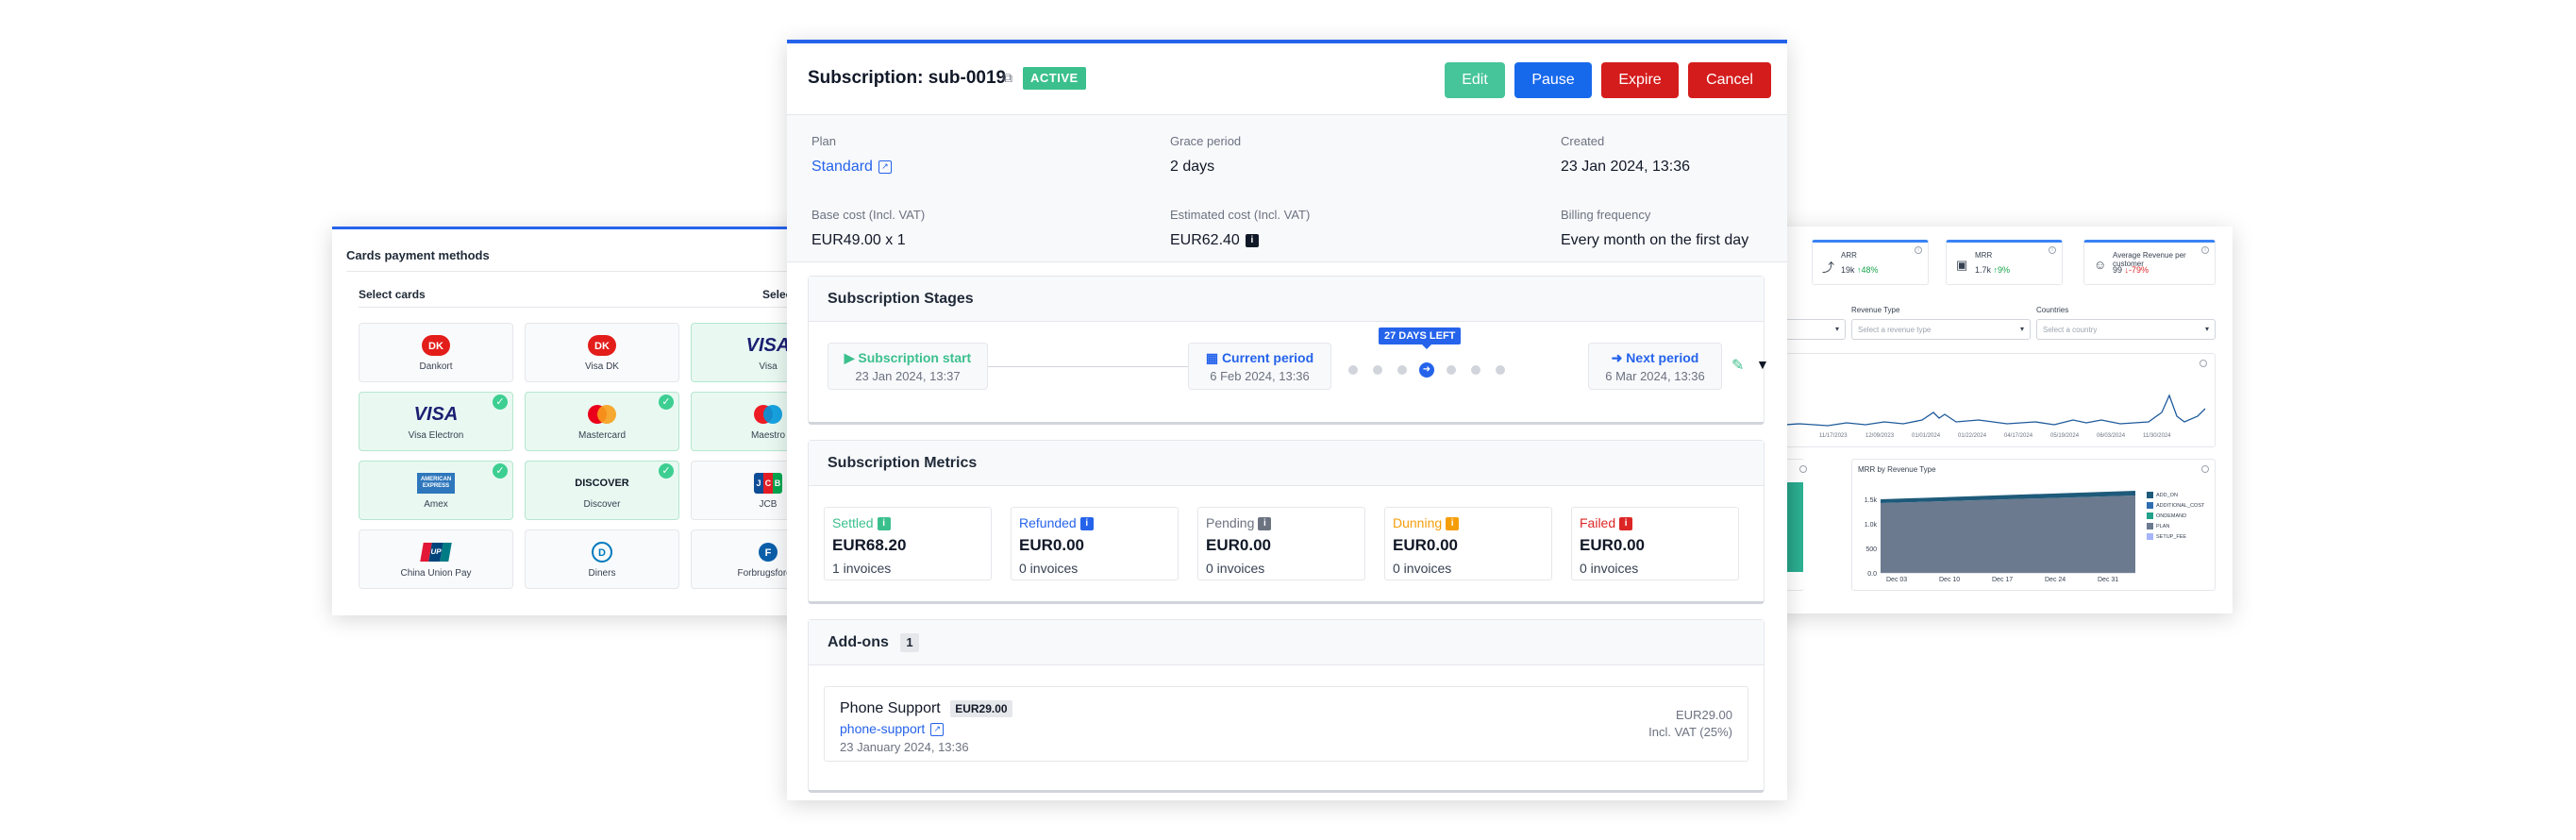  I want to click on calendar-icon: ▦, so click(1213, 357).